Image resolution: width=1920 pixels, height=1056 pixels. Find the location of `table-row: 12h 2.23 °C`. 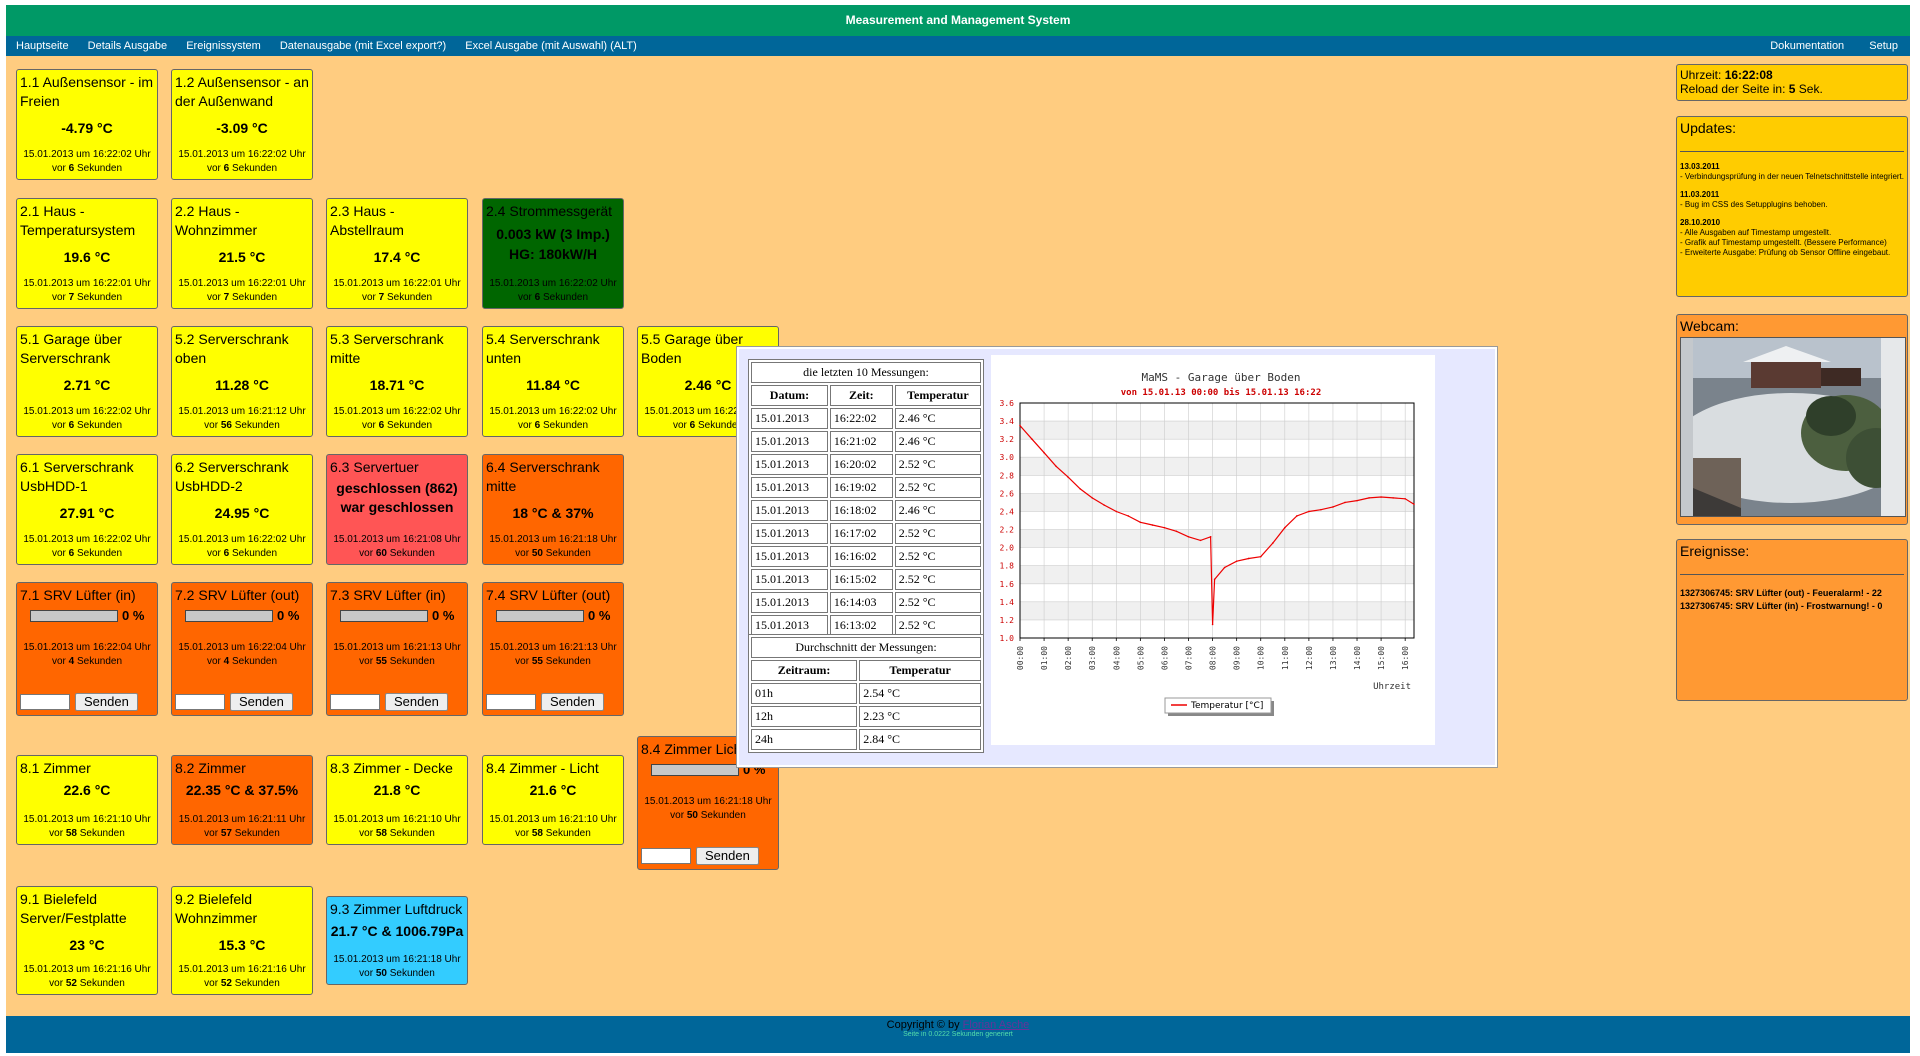

table-row: 12h 2.23 °C is located at coordinates (866, 716).